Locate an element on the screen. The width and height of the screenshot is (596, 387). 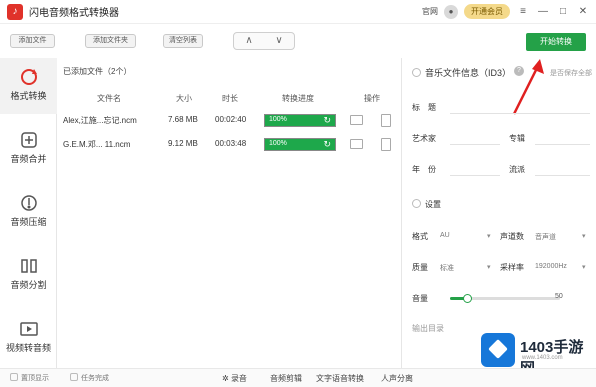
sidebar-item-audio-compress: 音频压缩 is located at coordinates (28, 212).